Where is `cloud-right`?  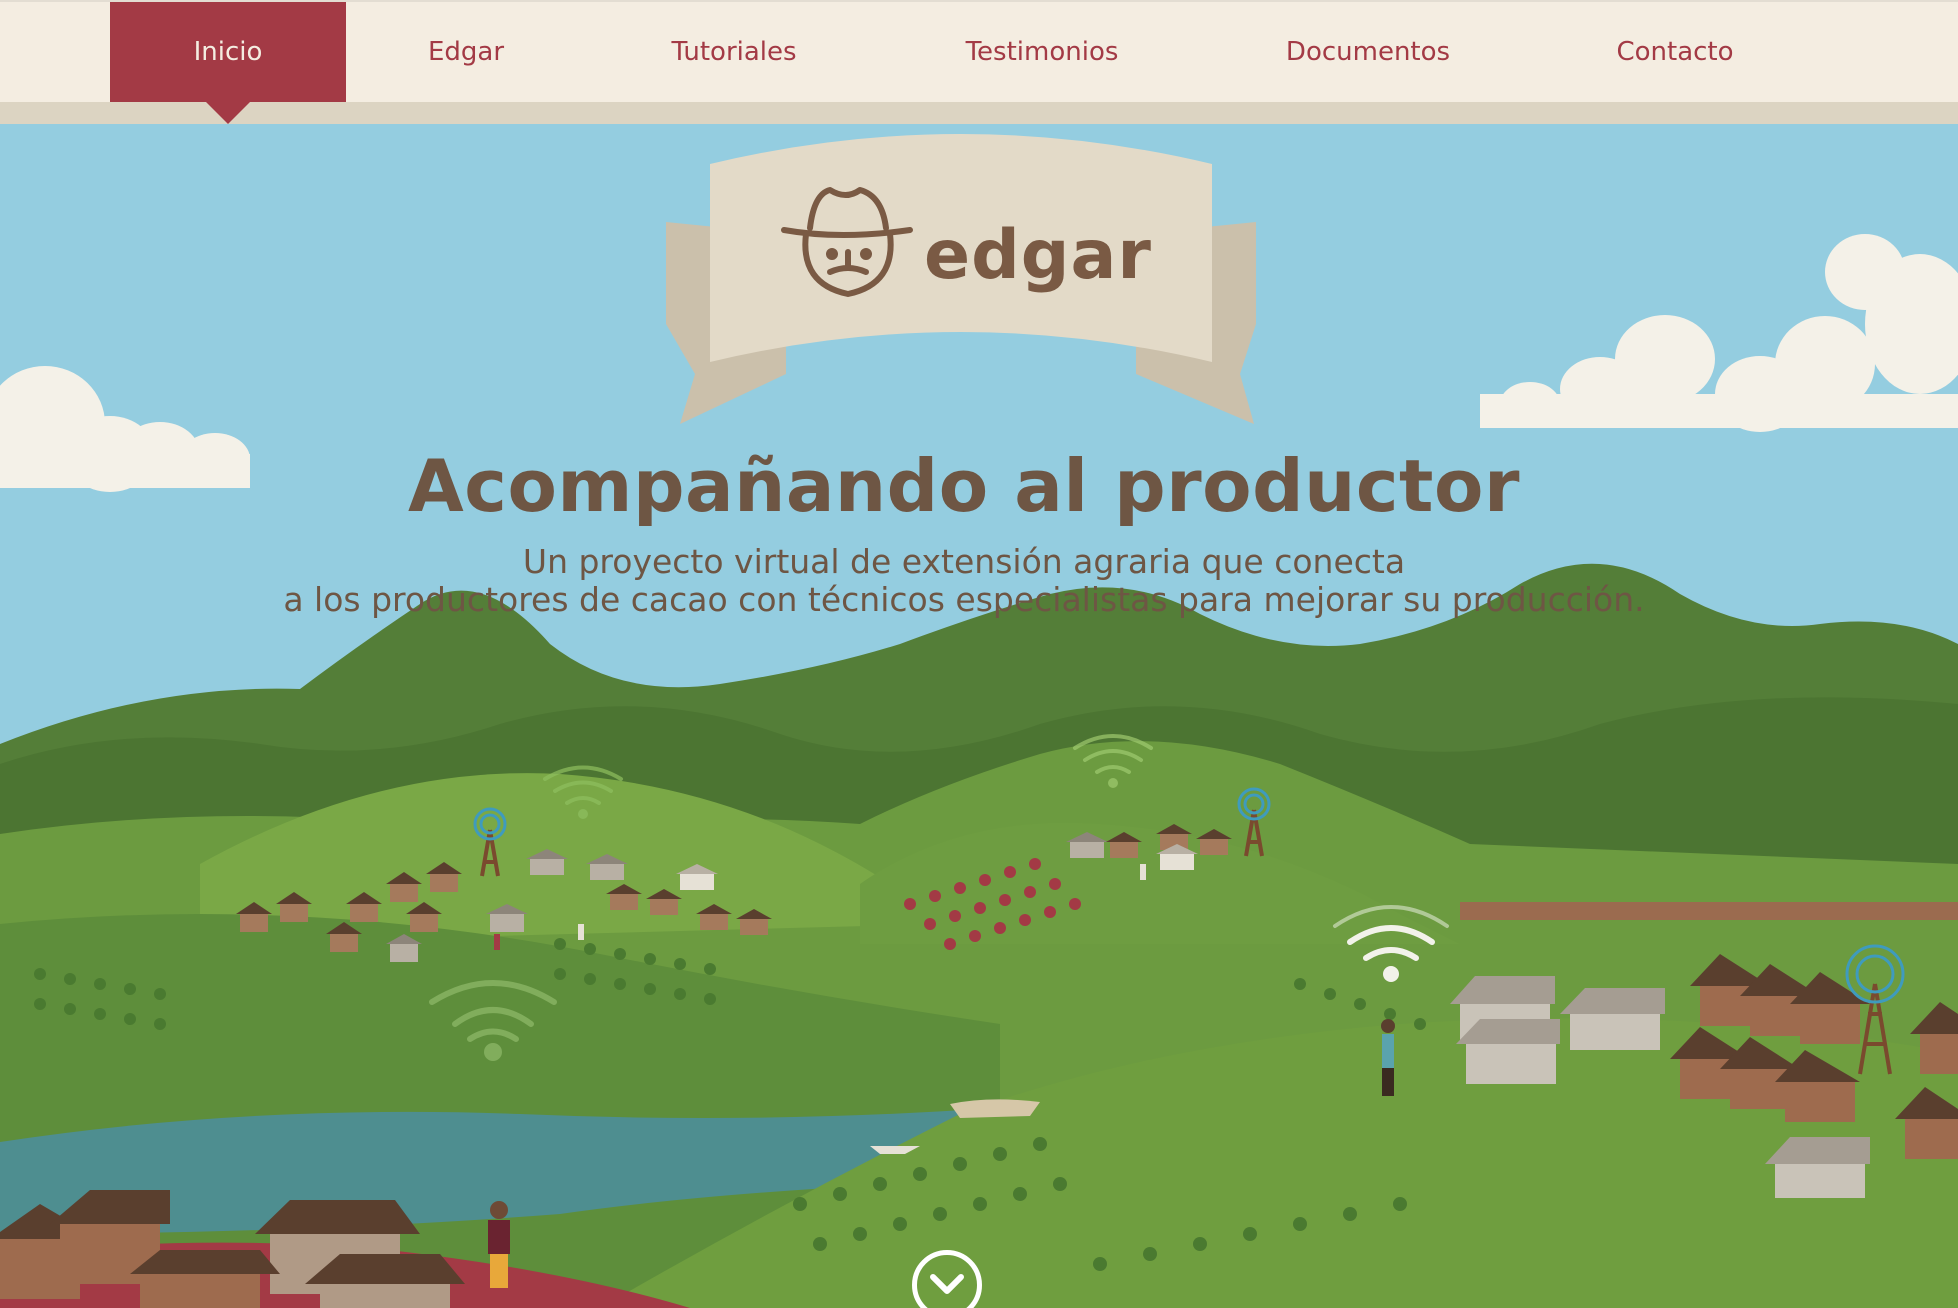 cloud-right is located at coordinates (1719, 333).